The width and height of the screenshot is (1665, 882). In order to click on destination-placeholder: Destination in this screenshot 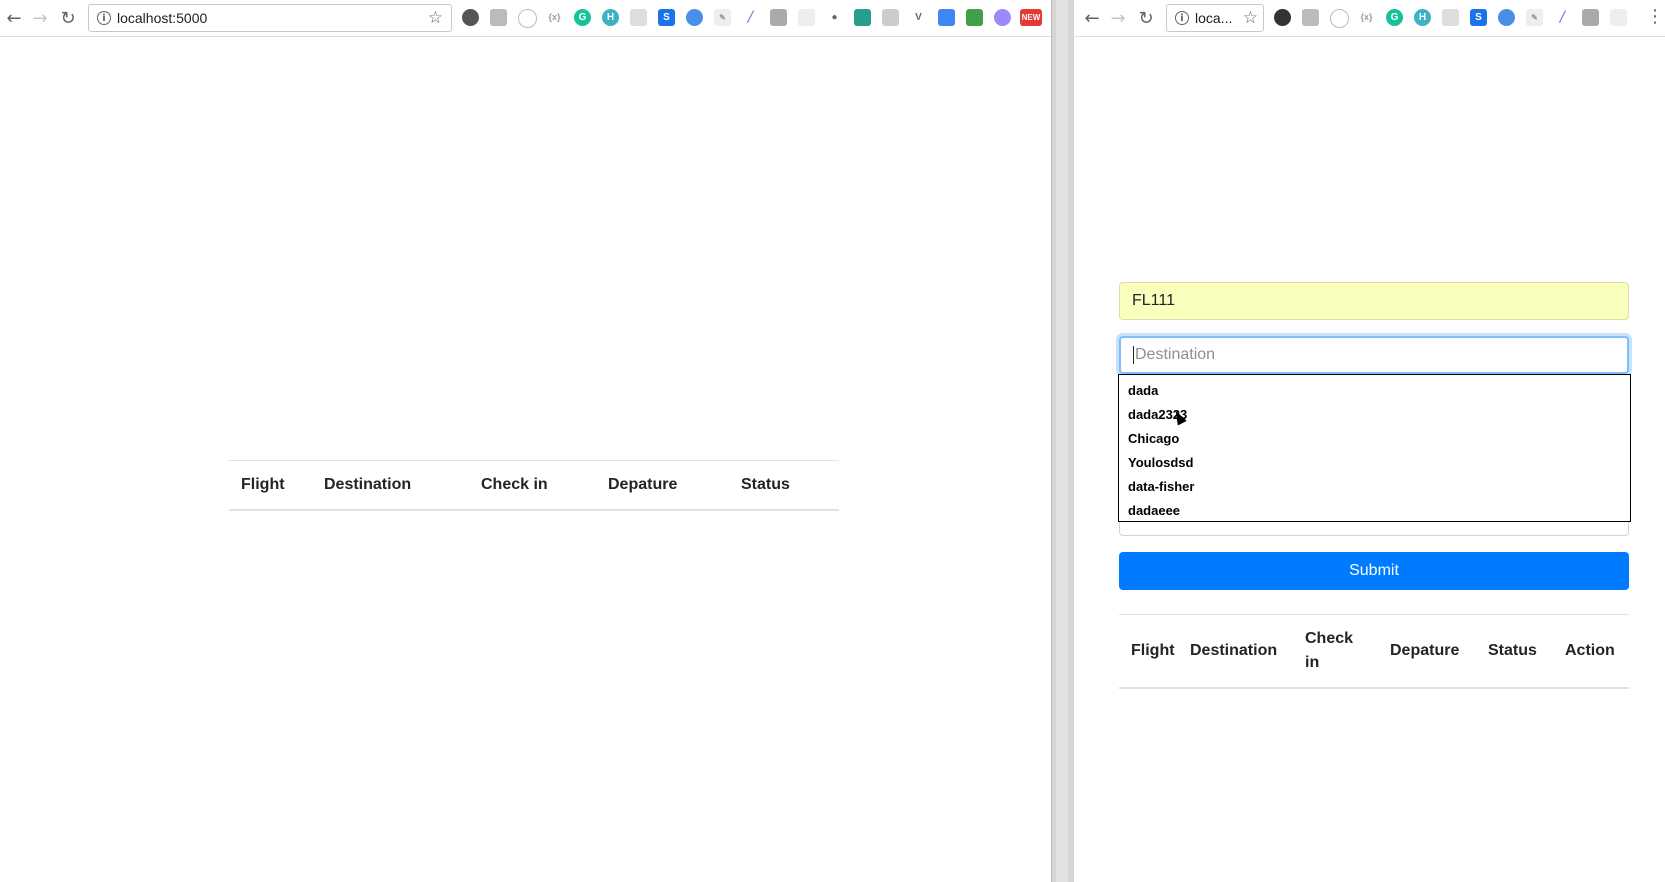, I will do `click(1175, 354)`.